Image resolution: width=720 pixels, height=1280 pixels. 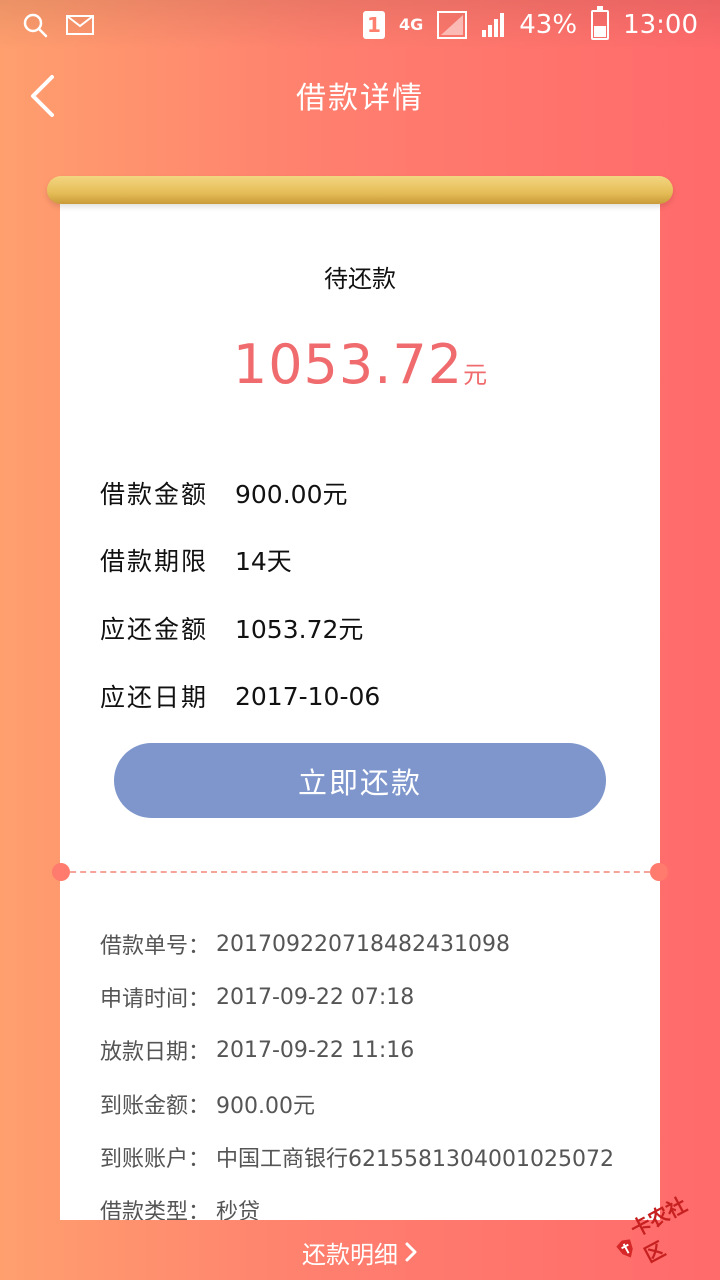 I want to click on pending-label: 待还款, so click(x=360, y=279).